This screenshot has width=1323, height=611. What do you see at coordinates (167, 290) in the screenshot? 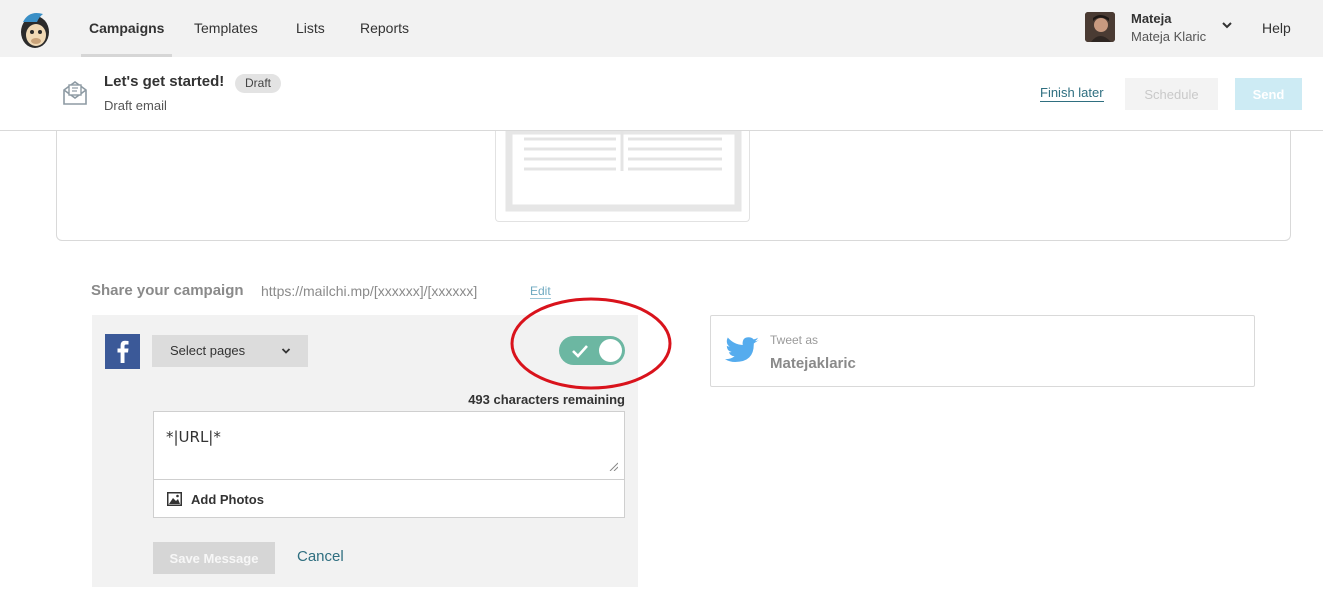
I see `share-label: Share your campaign` at bounding box center [167, 290].